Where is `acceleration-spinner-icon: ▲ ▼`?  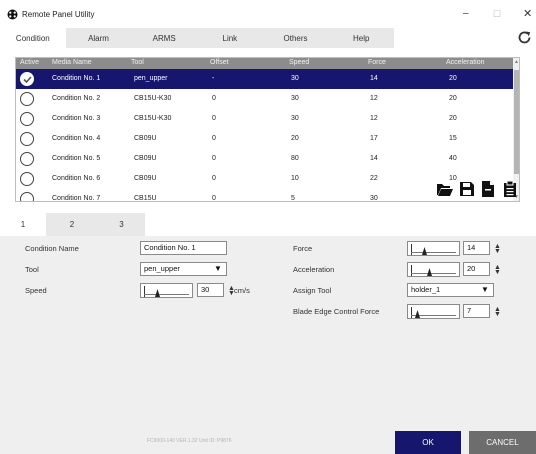
acceleration-spinner-icon: ▲ ▼ is located at coordinates (497, 270).